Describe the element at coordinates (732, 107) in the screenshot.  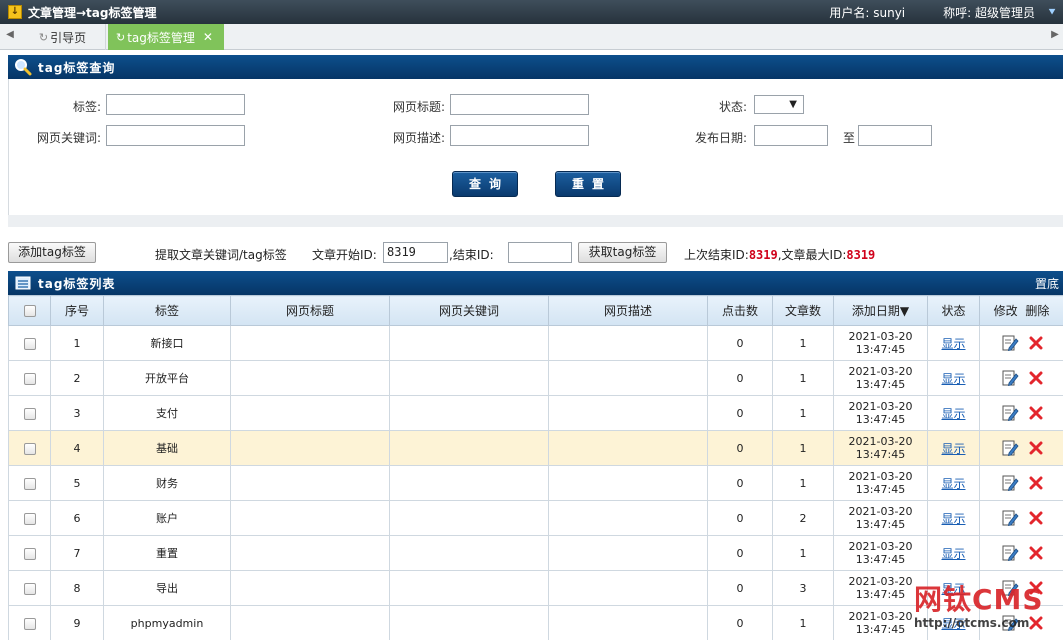
I see `status-label: 状态:` at that location.